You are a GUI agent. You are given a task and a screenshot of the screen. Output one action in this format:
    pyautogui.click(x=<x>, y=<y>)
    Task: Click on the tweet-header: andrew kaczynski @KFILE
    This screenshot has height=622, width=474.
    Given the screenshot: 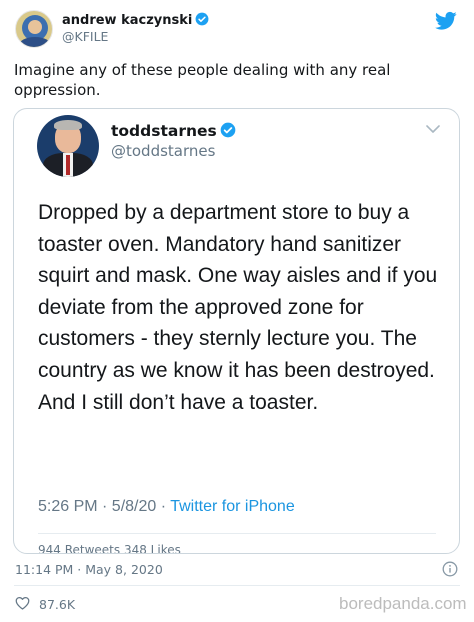 What is the action you would take?
    pyautogui.click(x=237, y=28)
    